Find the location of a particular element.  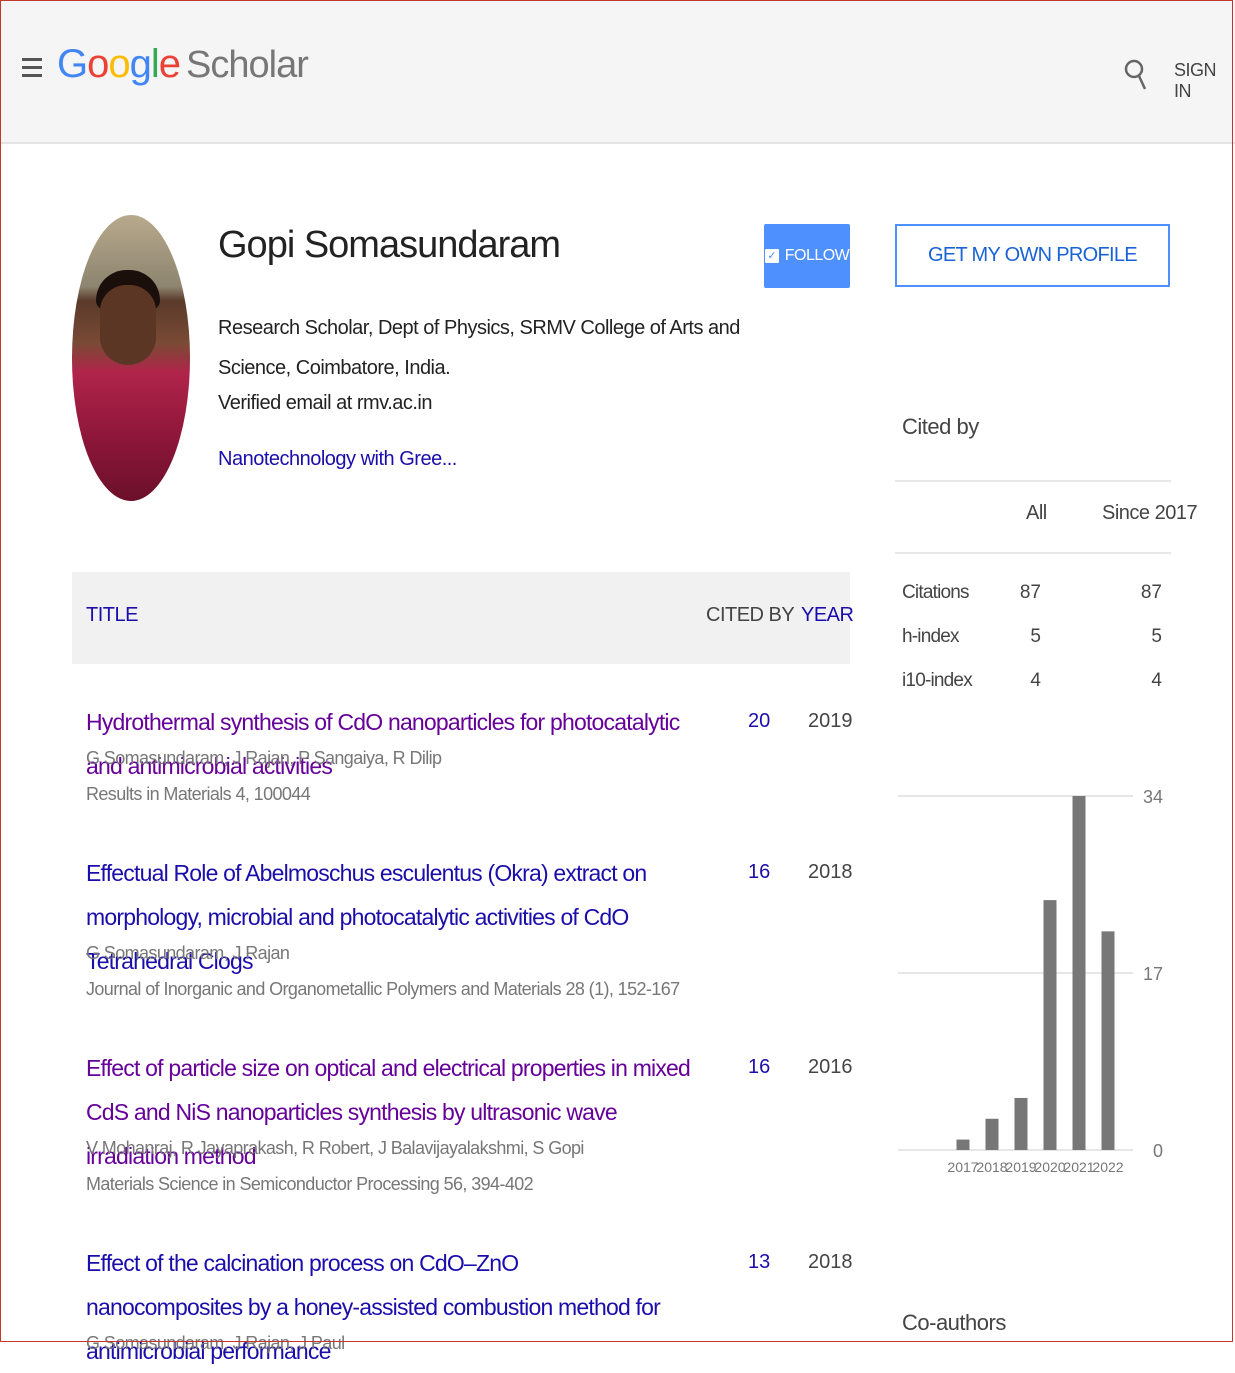

sign-in-button: SIGN IN is located at coordinates (1204, 81).